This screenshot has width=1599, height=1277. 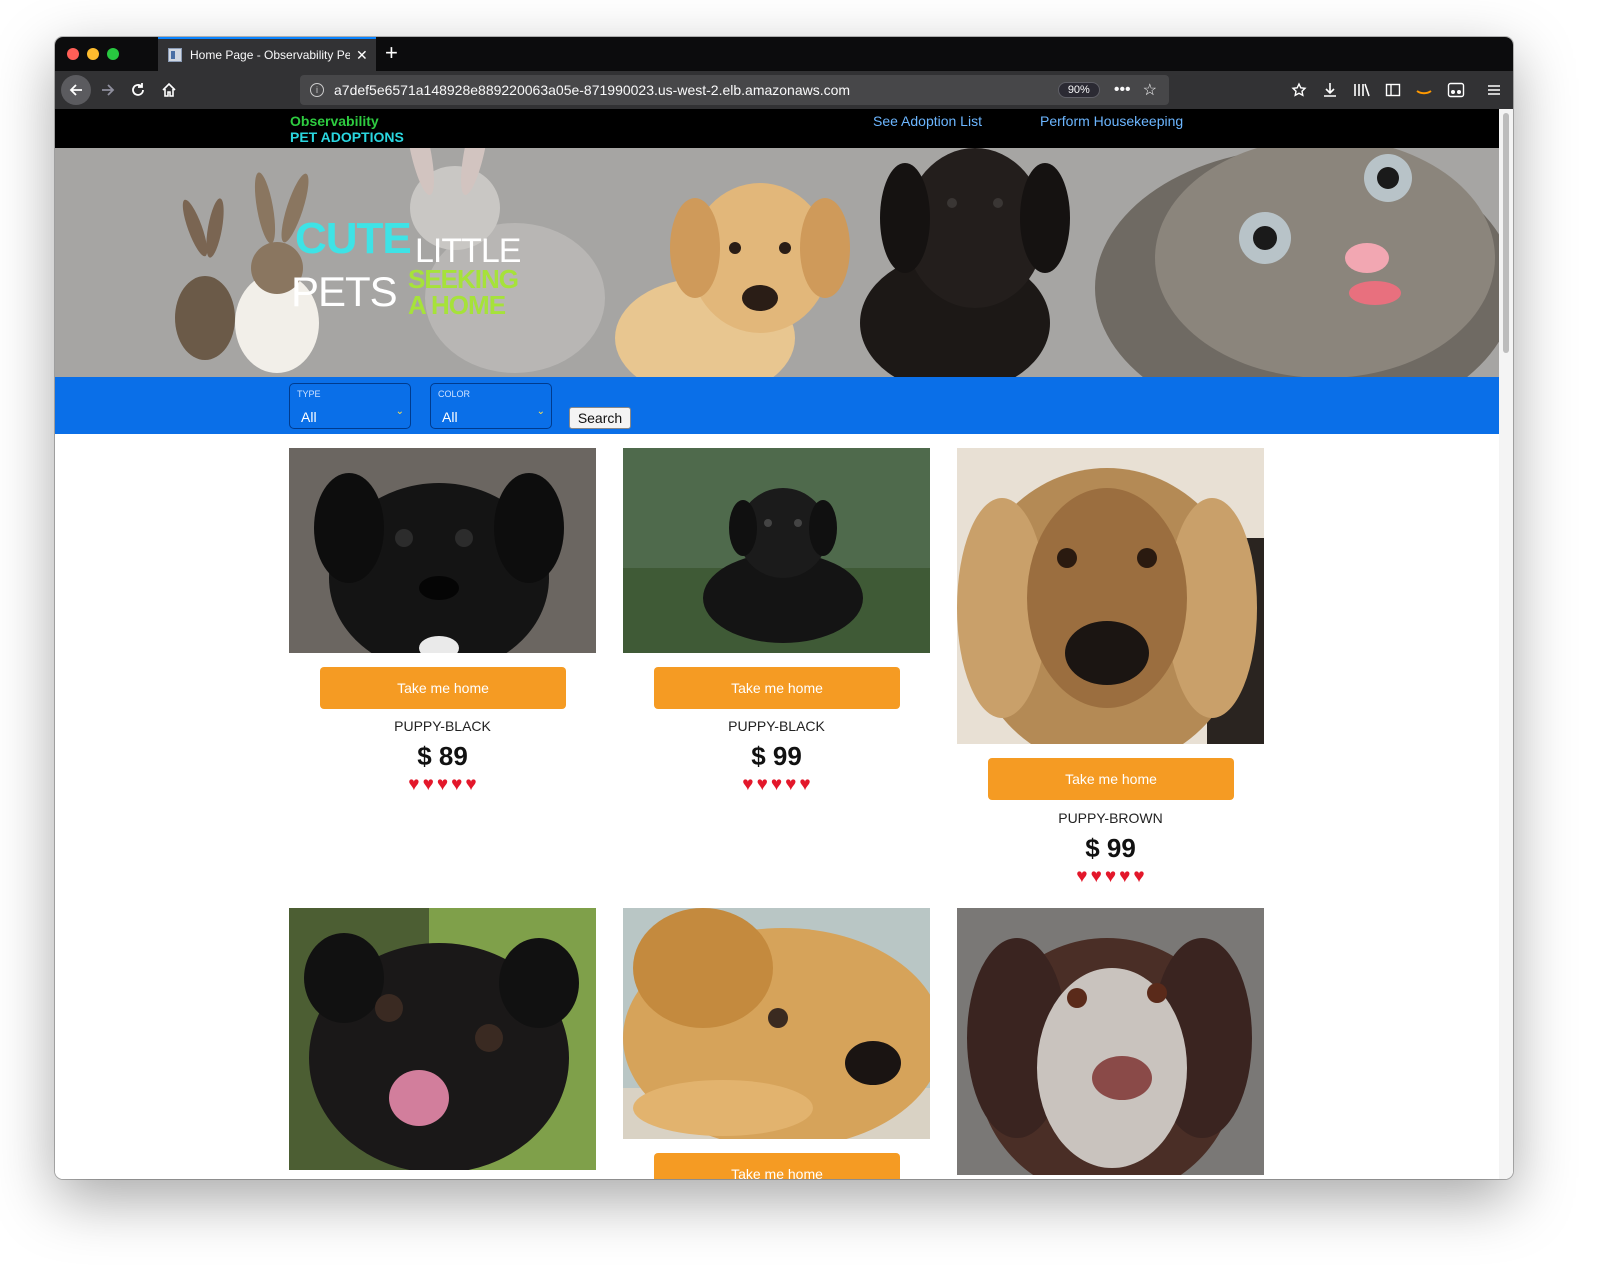 I want to click on hamburger-menu-icon, so click(x=1494, y=90).